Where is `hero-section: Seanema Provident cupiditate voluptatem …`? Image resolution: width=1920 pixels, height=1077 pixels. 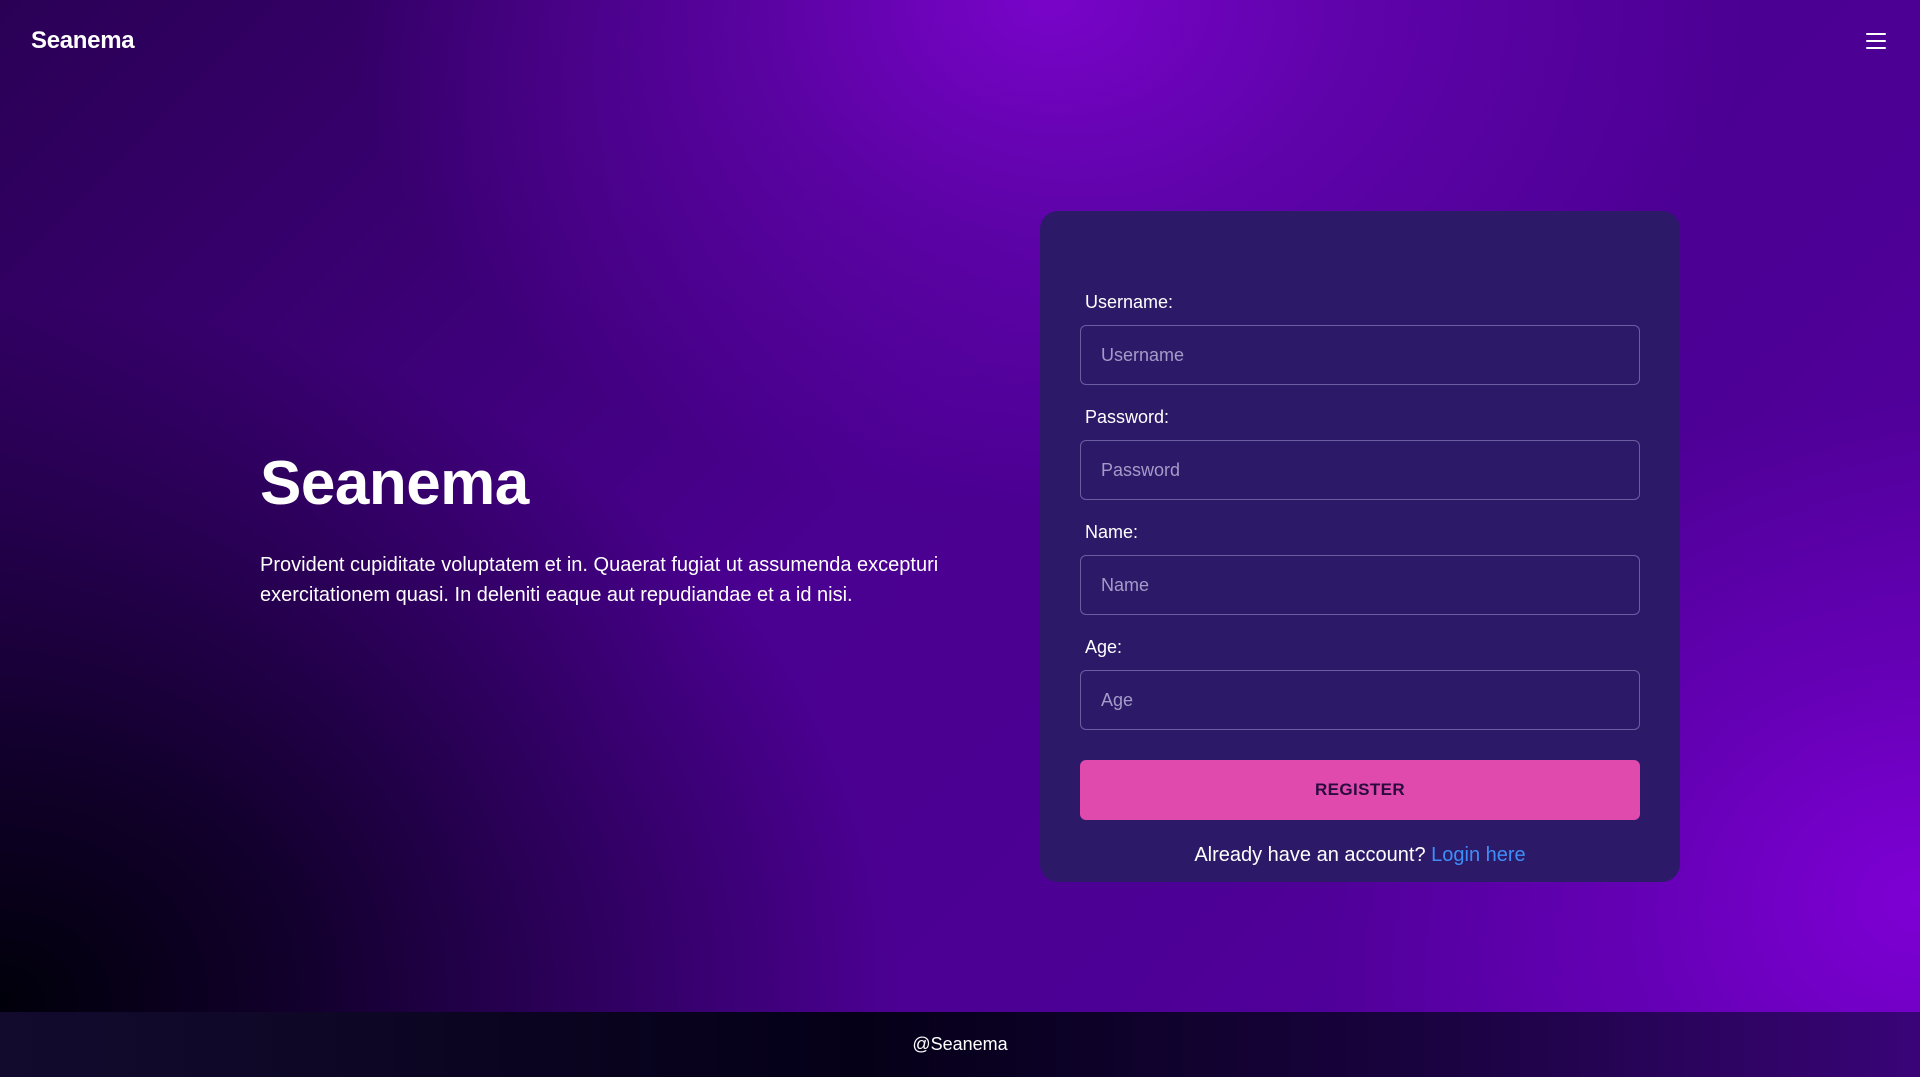
hero-section: Seanema Provident cupiditate voluptatem … is located at coordinates (620, 529).